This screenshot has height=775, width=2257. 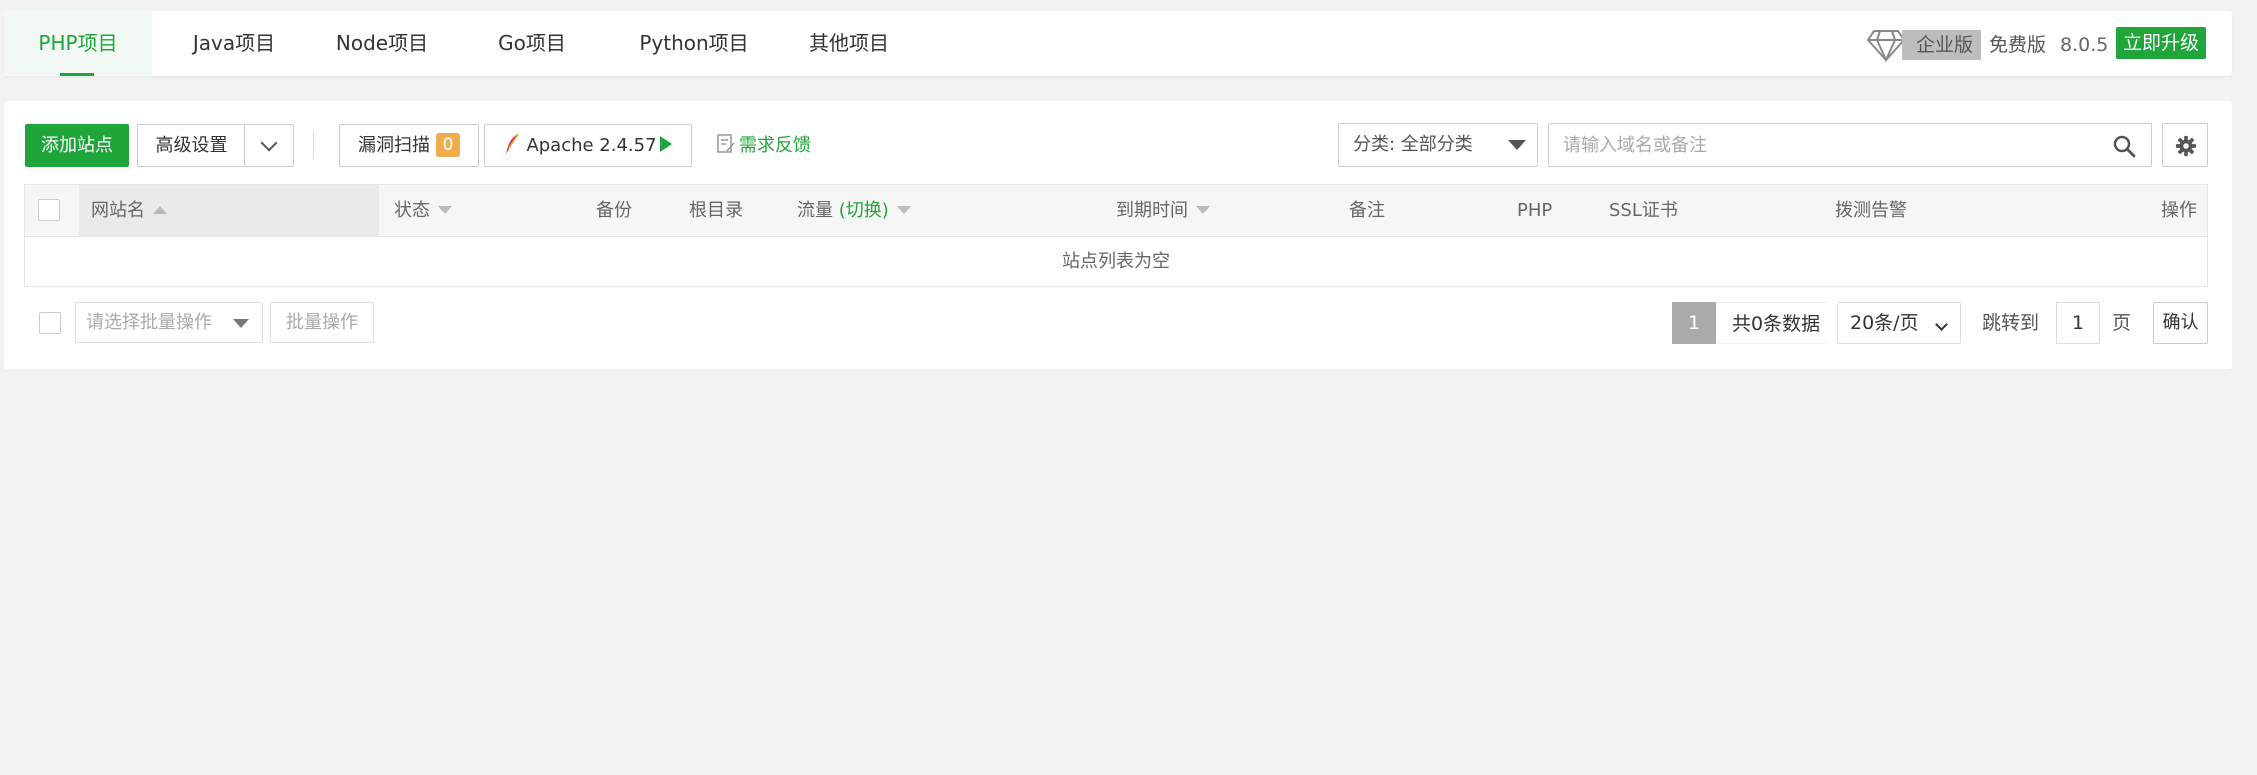 I want to click on sort-up-icon, so click(x=160, y=210).